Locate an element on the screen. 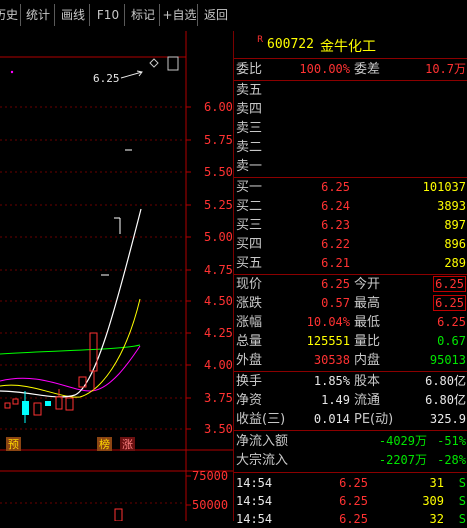  buy-order-row: 买三 6.23 897 is located at coordinates (350, 225).